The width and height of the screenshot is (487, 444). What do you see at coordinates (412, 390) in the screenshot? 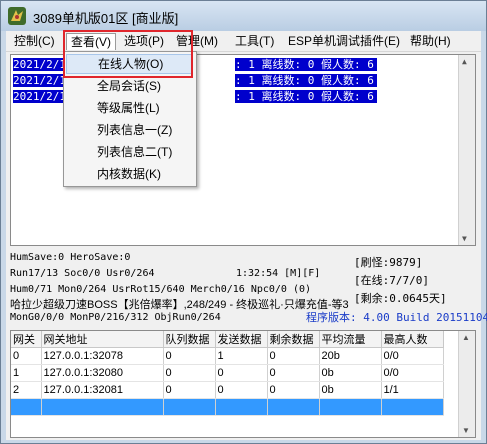
I see `table-cell: 1/1` at bounding box center [412, 390].